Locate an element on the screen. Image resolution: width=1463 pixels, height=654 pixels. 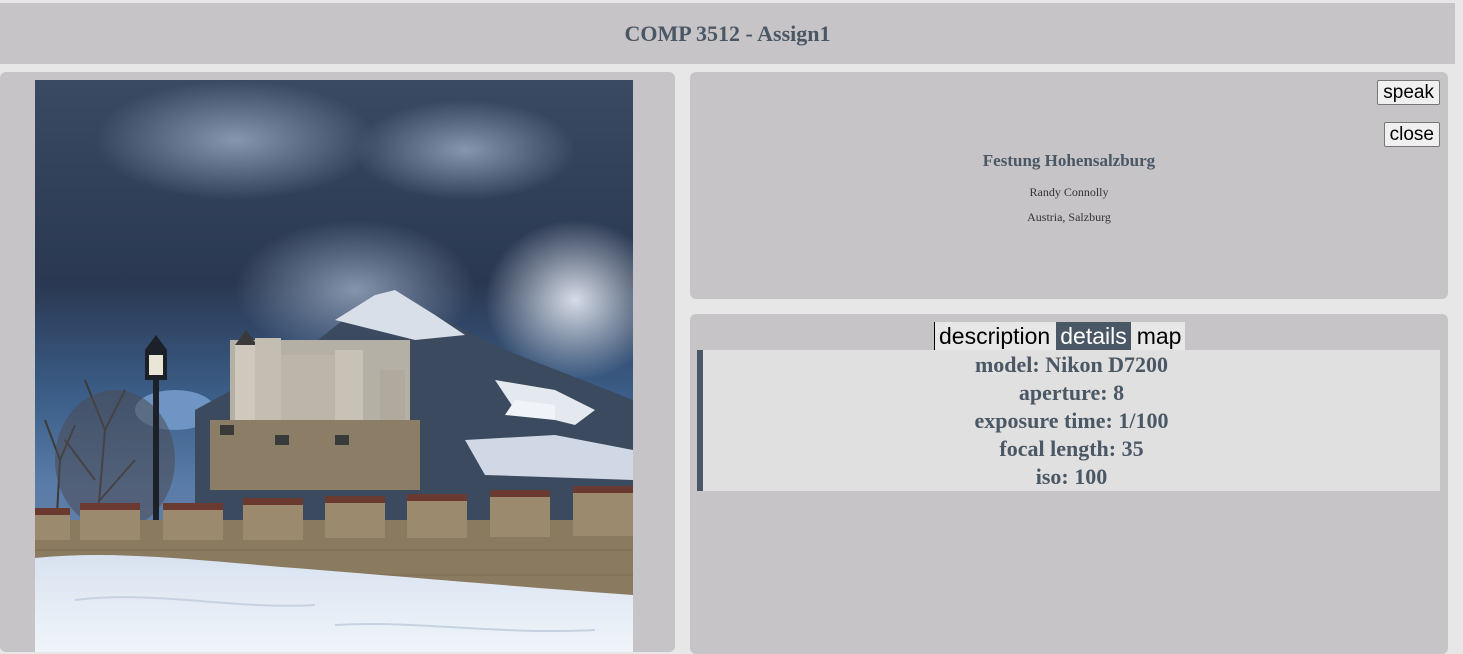
tab-bar: description details map is located at coordinates (1060, 336).